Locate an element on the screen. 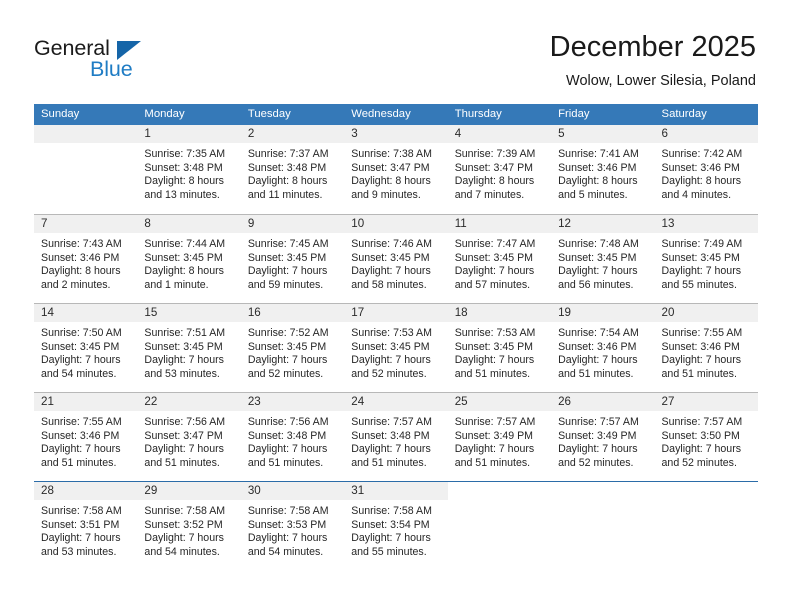 The height and width of the screenshot is (612, 792). day-detail-line: Sunrise: 7:58 AM is located at coordinates (81, 511).